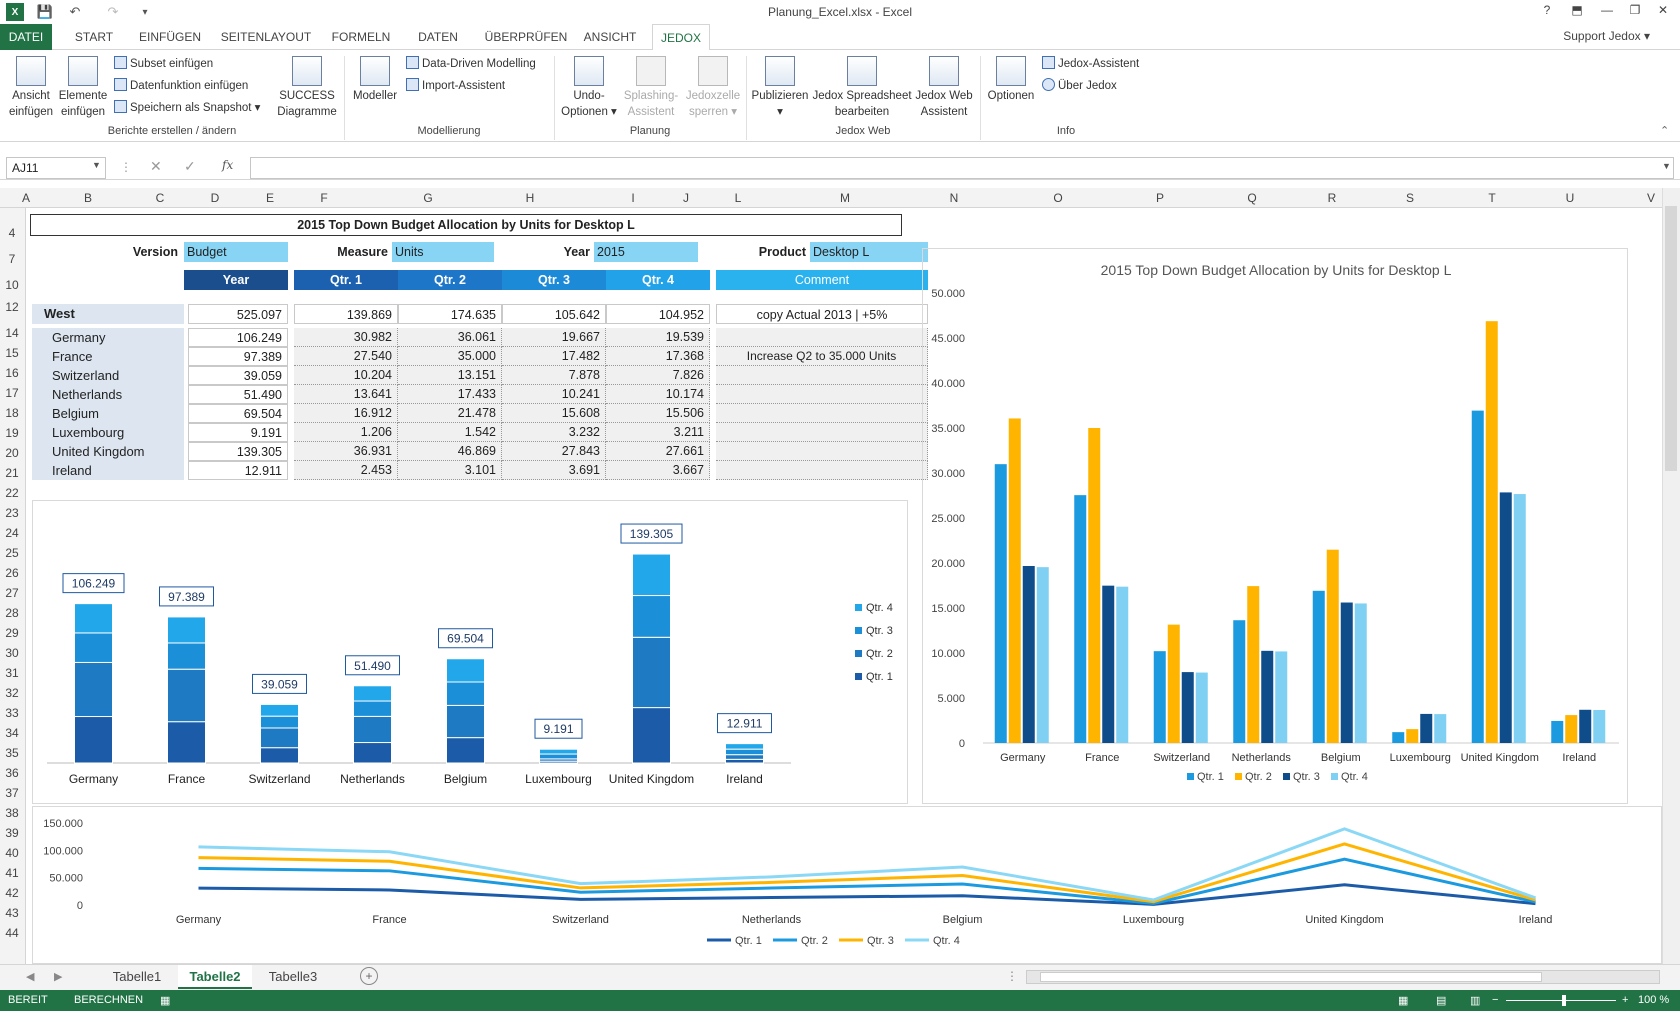 The width and height of the screenshot is (1680, 1011). Describe the element at coordinates (1090, 64) in the screenshot. I see `jedox-assistent-button: Jedox-Assistent` at that location.